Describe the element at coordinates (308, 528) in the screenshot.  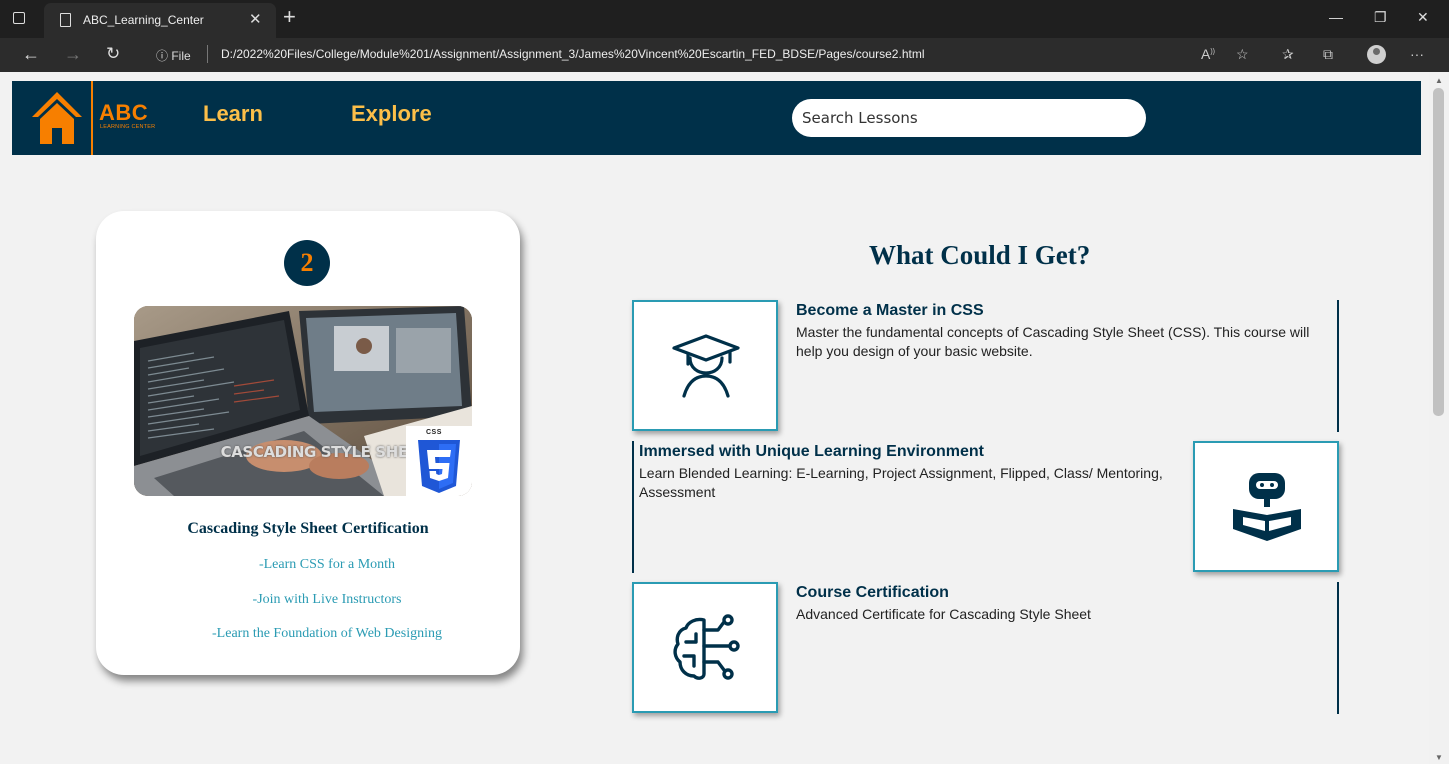
I see `certification-title: Cascading Style Sheet Certification` at that location.